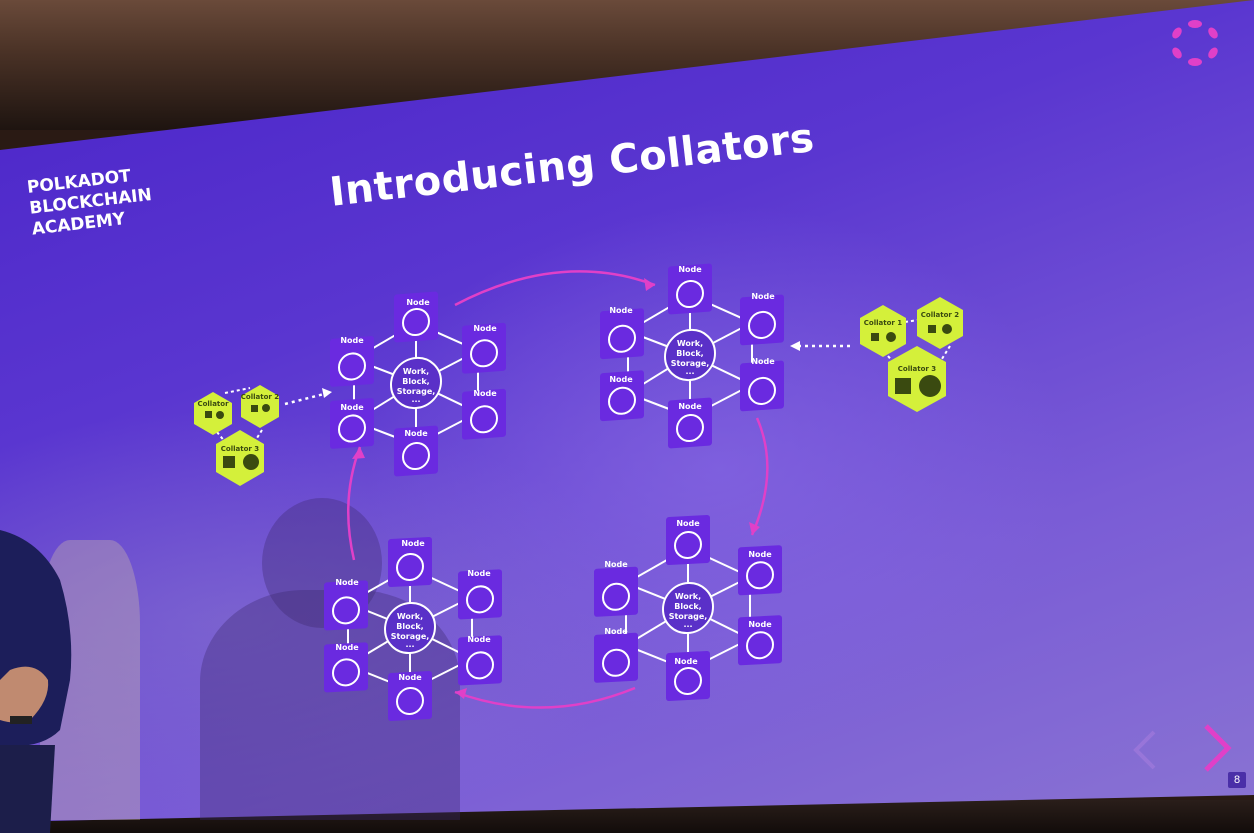 This screenshot has height=833, width=1254. What do you see at coordinates (304, 399) in the screenshot?
I see `collator-link-left` at bounding box center [304, 399].